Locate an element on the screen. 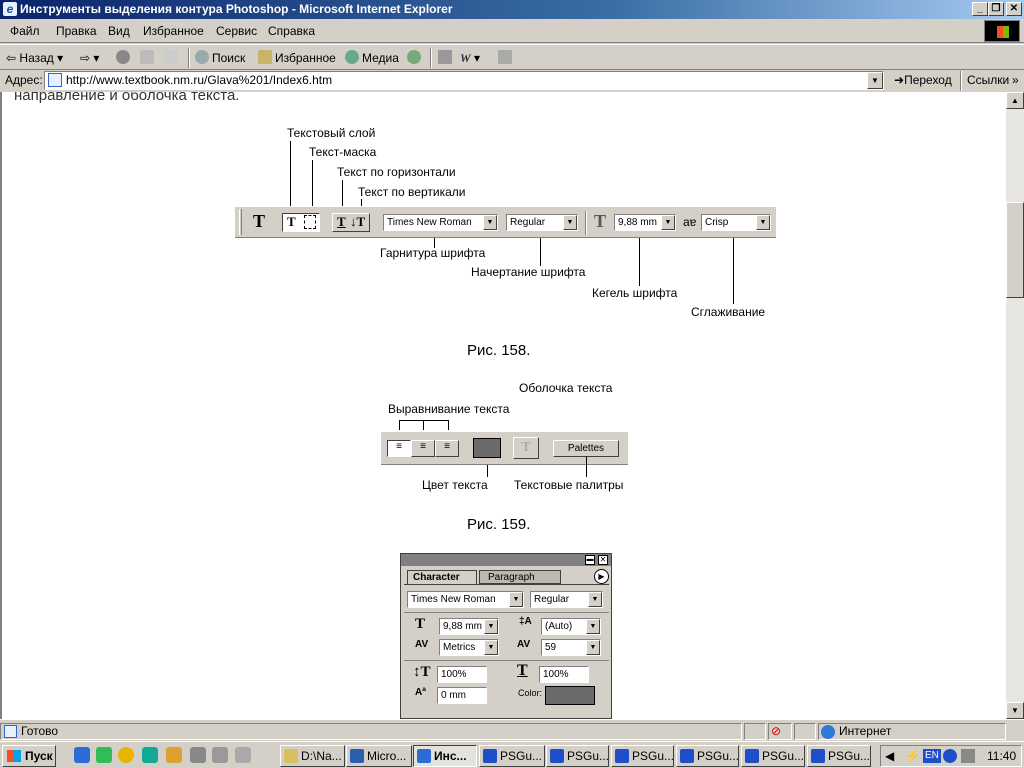 The image size is (1024, 768). ie-icon: e is located at coordinates (10, 9).